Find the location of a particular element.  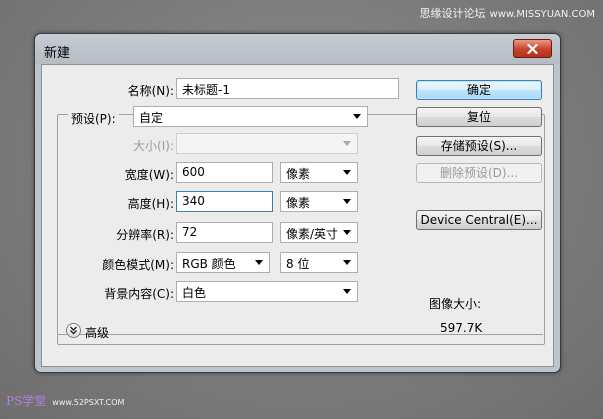

width-label: 宽度(W): is located at coordinates (149, 175).